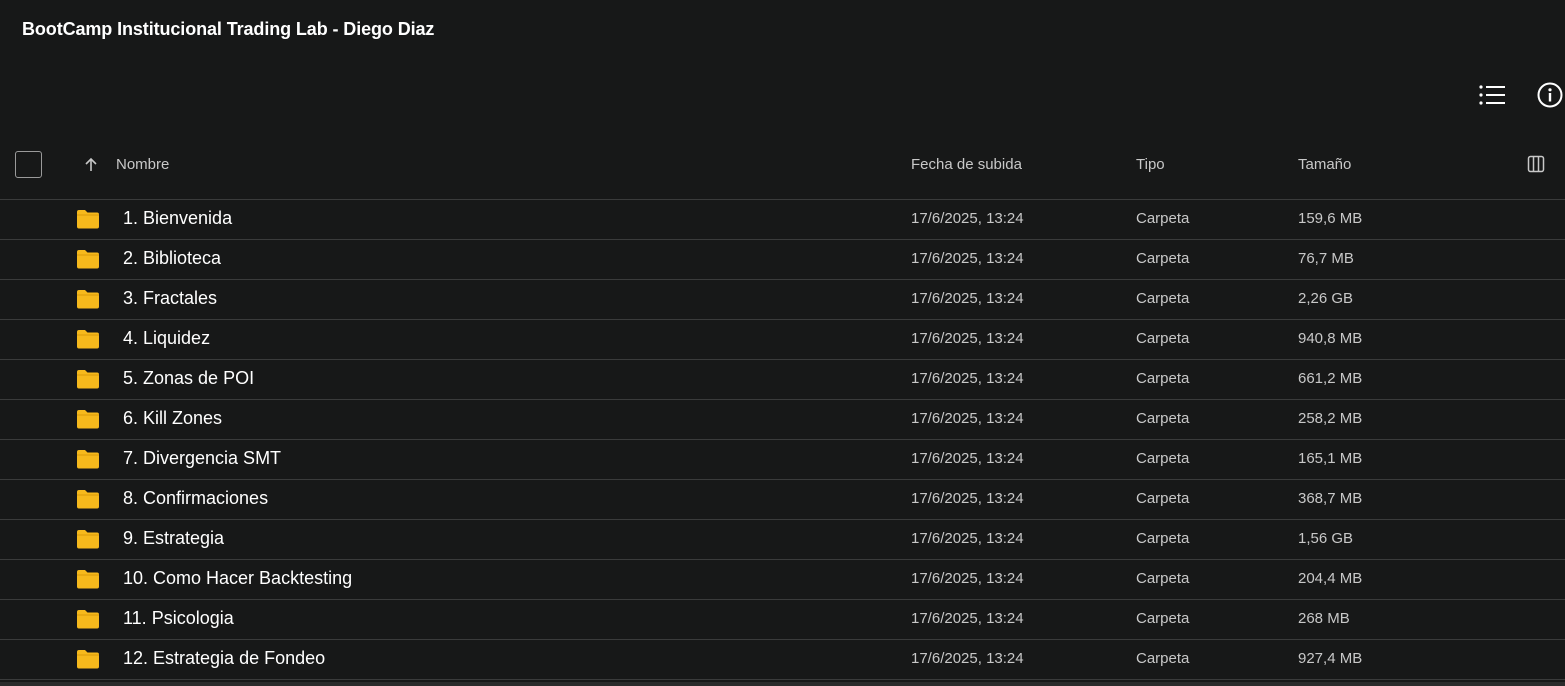 The width and height of the screenshot is (1565, 686). Describe the element at coordinates (1330, 498) in the screenshot. I see `file-size: 368,7 MB` at that location.